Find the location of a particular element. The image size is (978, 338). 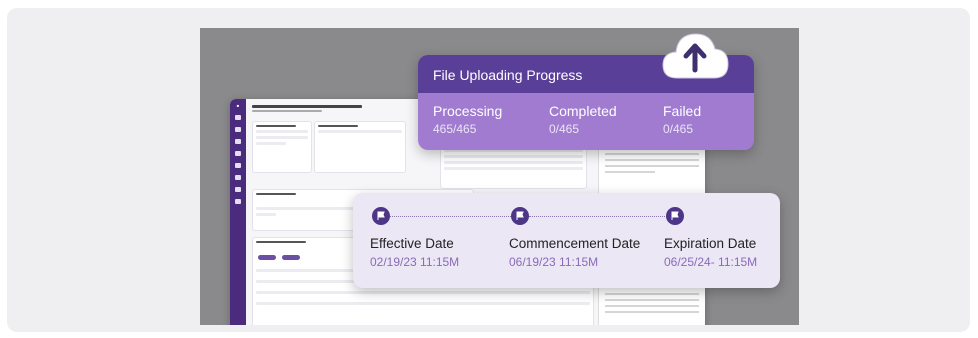

stat-label: Completed is located at coordinates (583, 111).